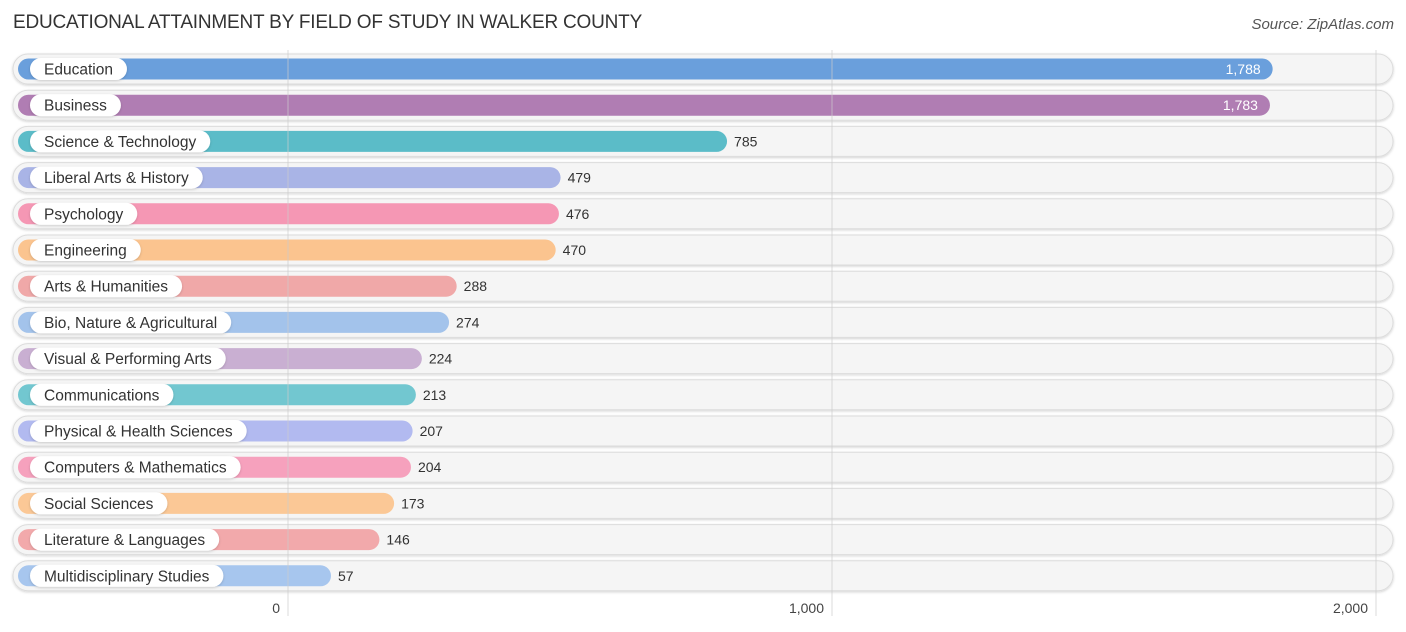  Describe the element at coordinates (703, 322) in the screenshot. I see `bar-row: Bio, Nature & Agricultural 274` at that location.